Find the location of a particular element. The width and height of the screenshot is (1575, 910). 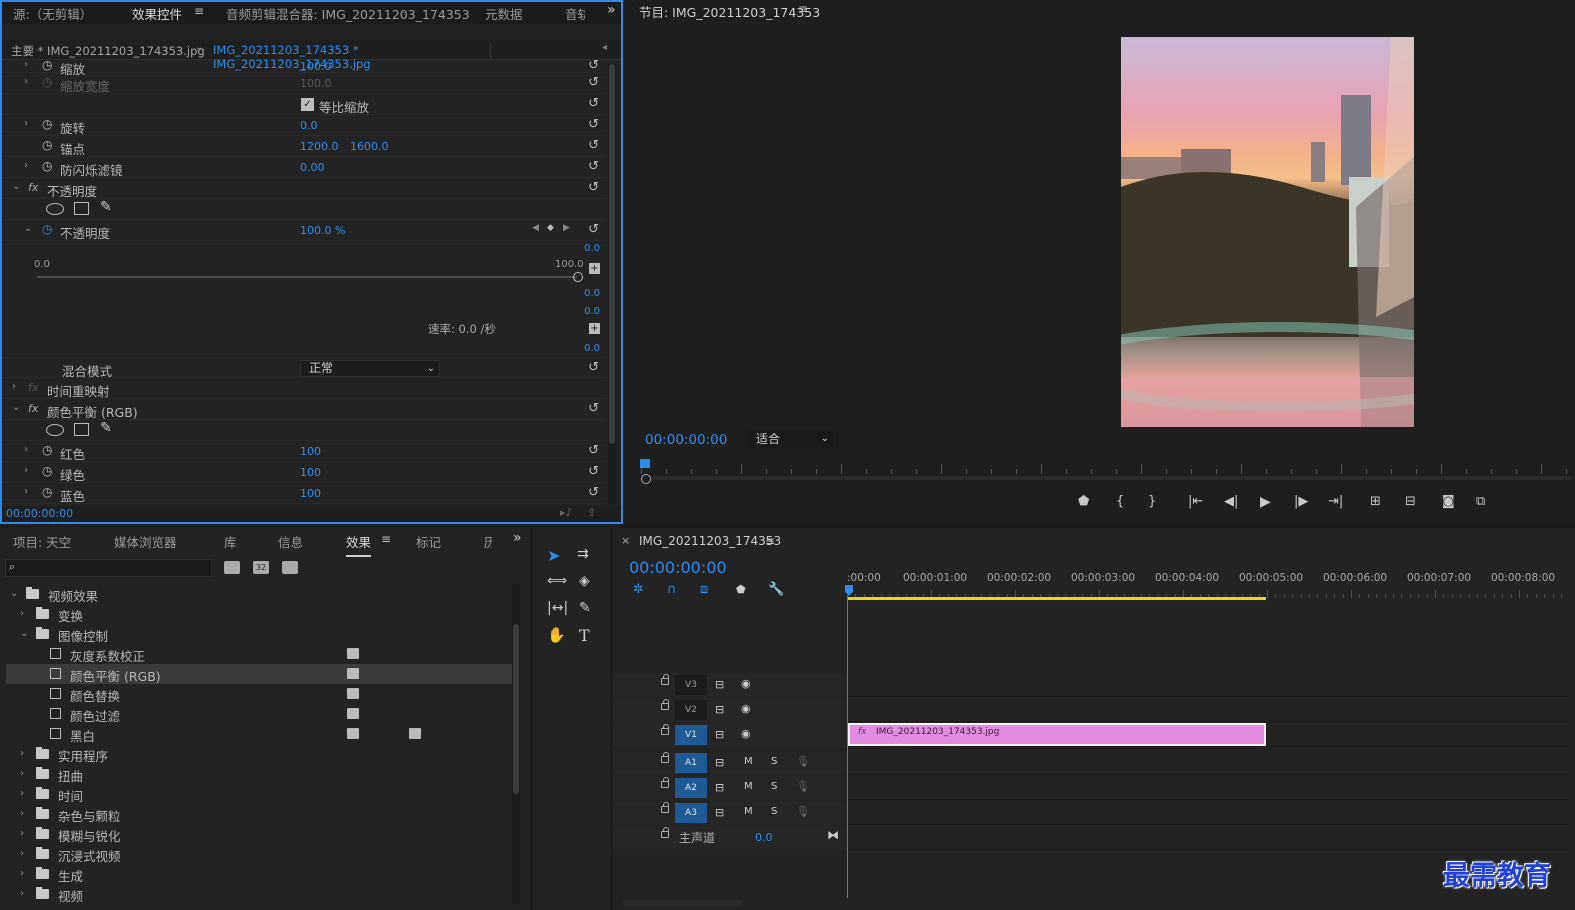

extract-icon: ⊟ is located at coordinates (1410, 501).